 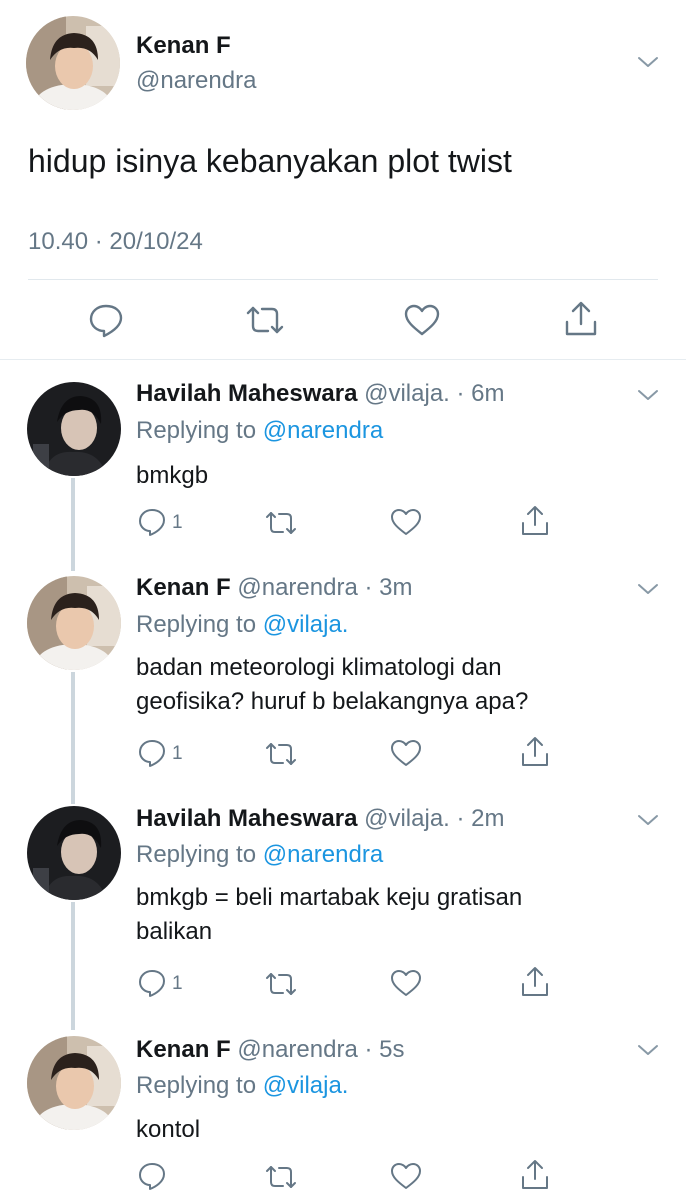 I want to click on reply-header: Havilah Maheswara @vilaja. · 2m, so click(x=320, y=819).